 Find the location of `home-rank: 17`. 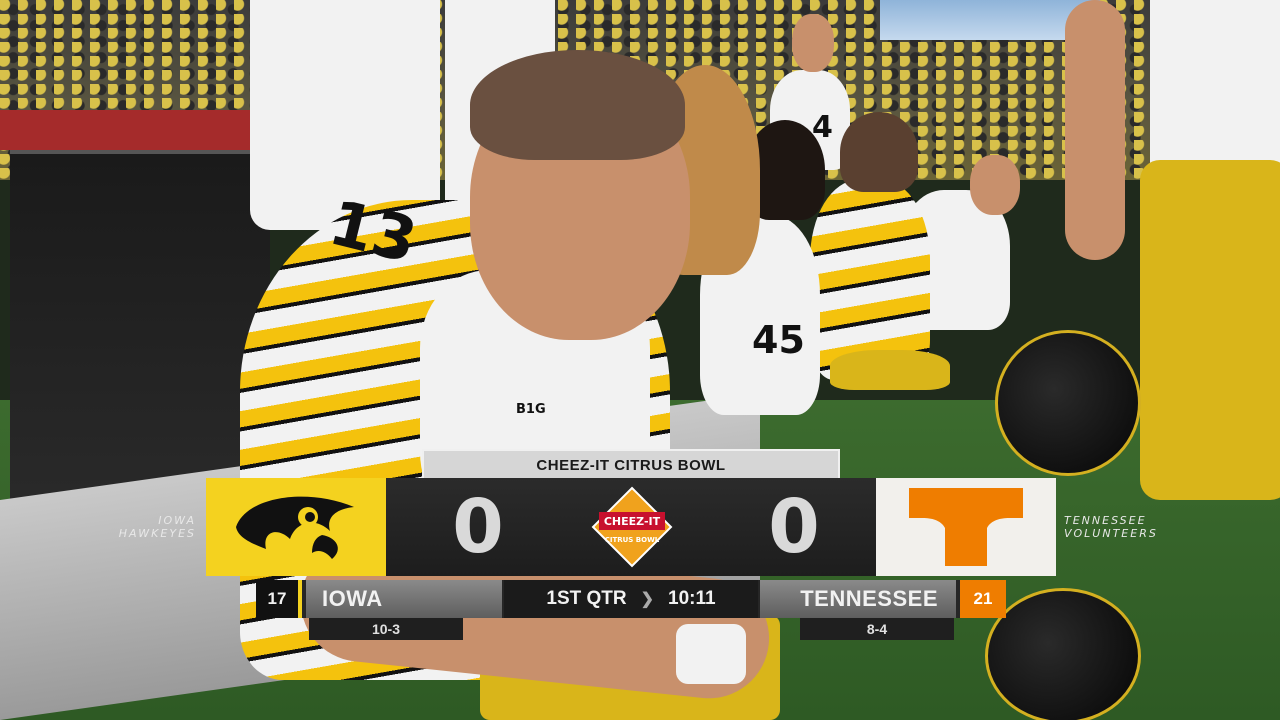

home-rank: 17 is located at coordinates (279, 599).